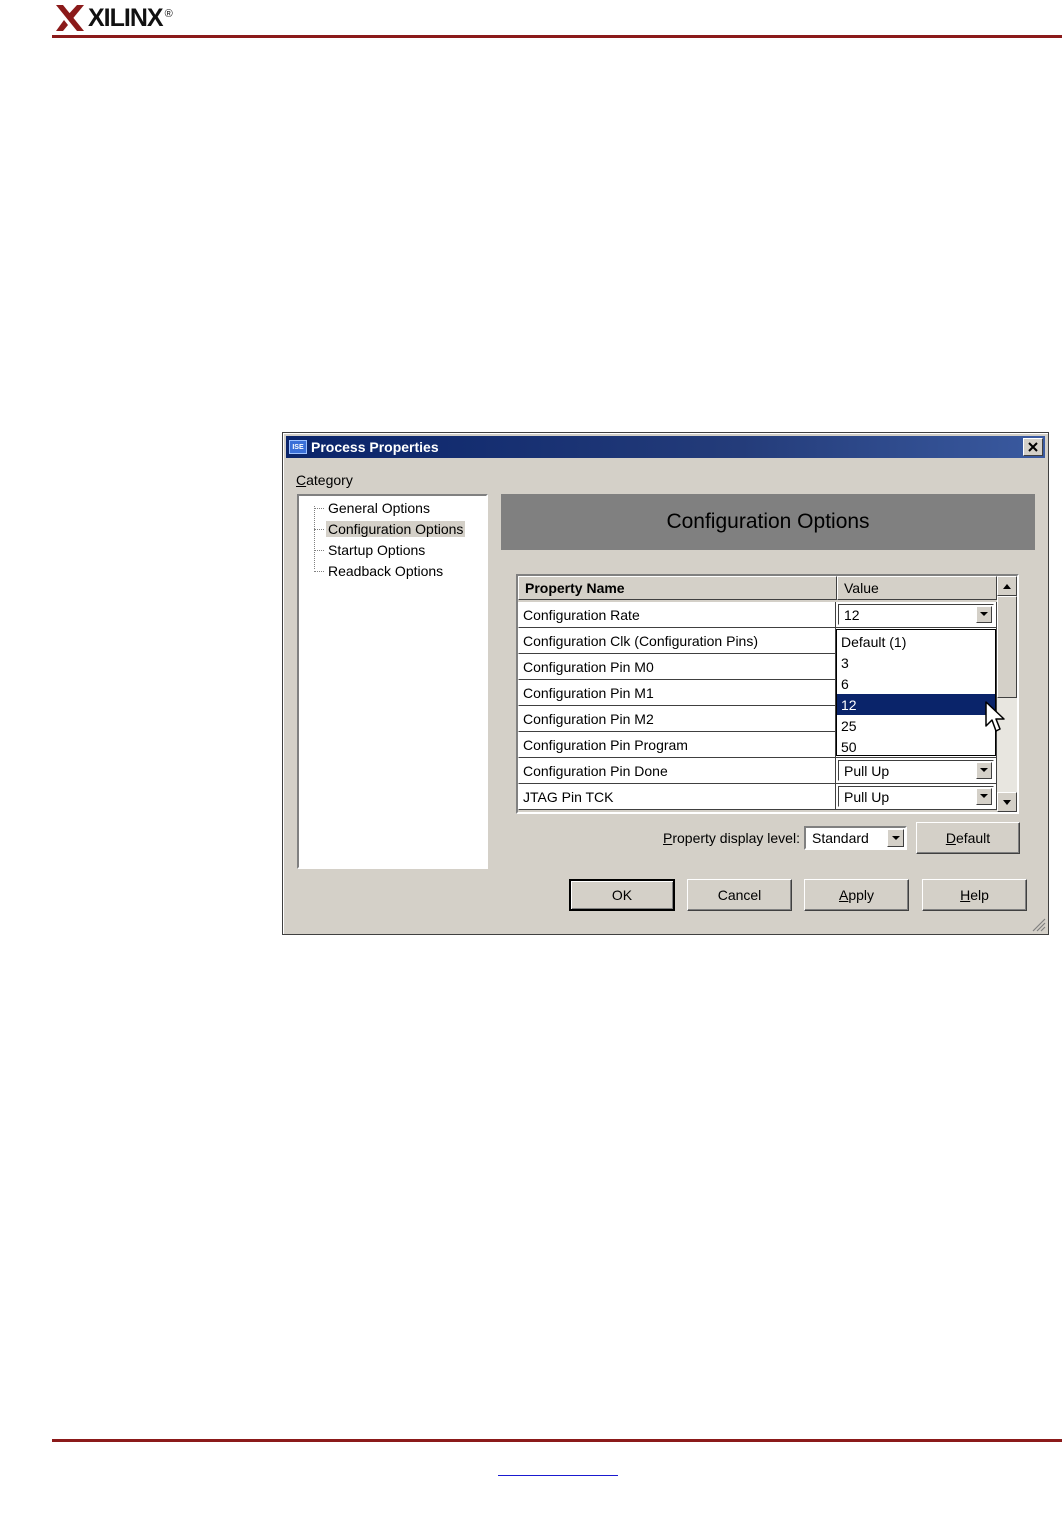 The width and height of the screenshot is (1062, 1517). I want to click on pin-done-combo: Pull Up, so click(916, 770).